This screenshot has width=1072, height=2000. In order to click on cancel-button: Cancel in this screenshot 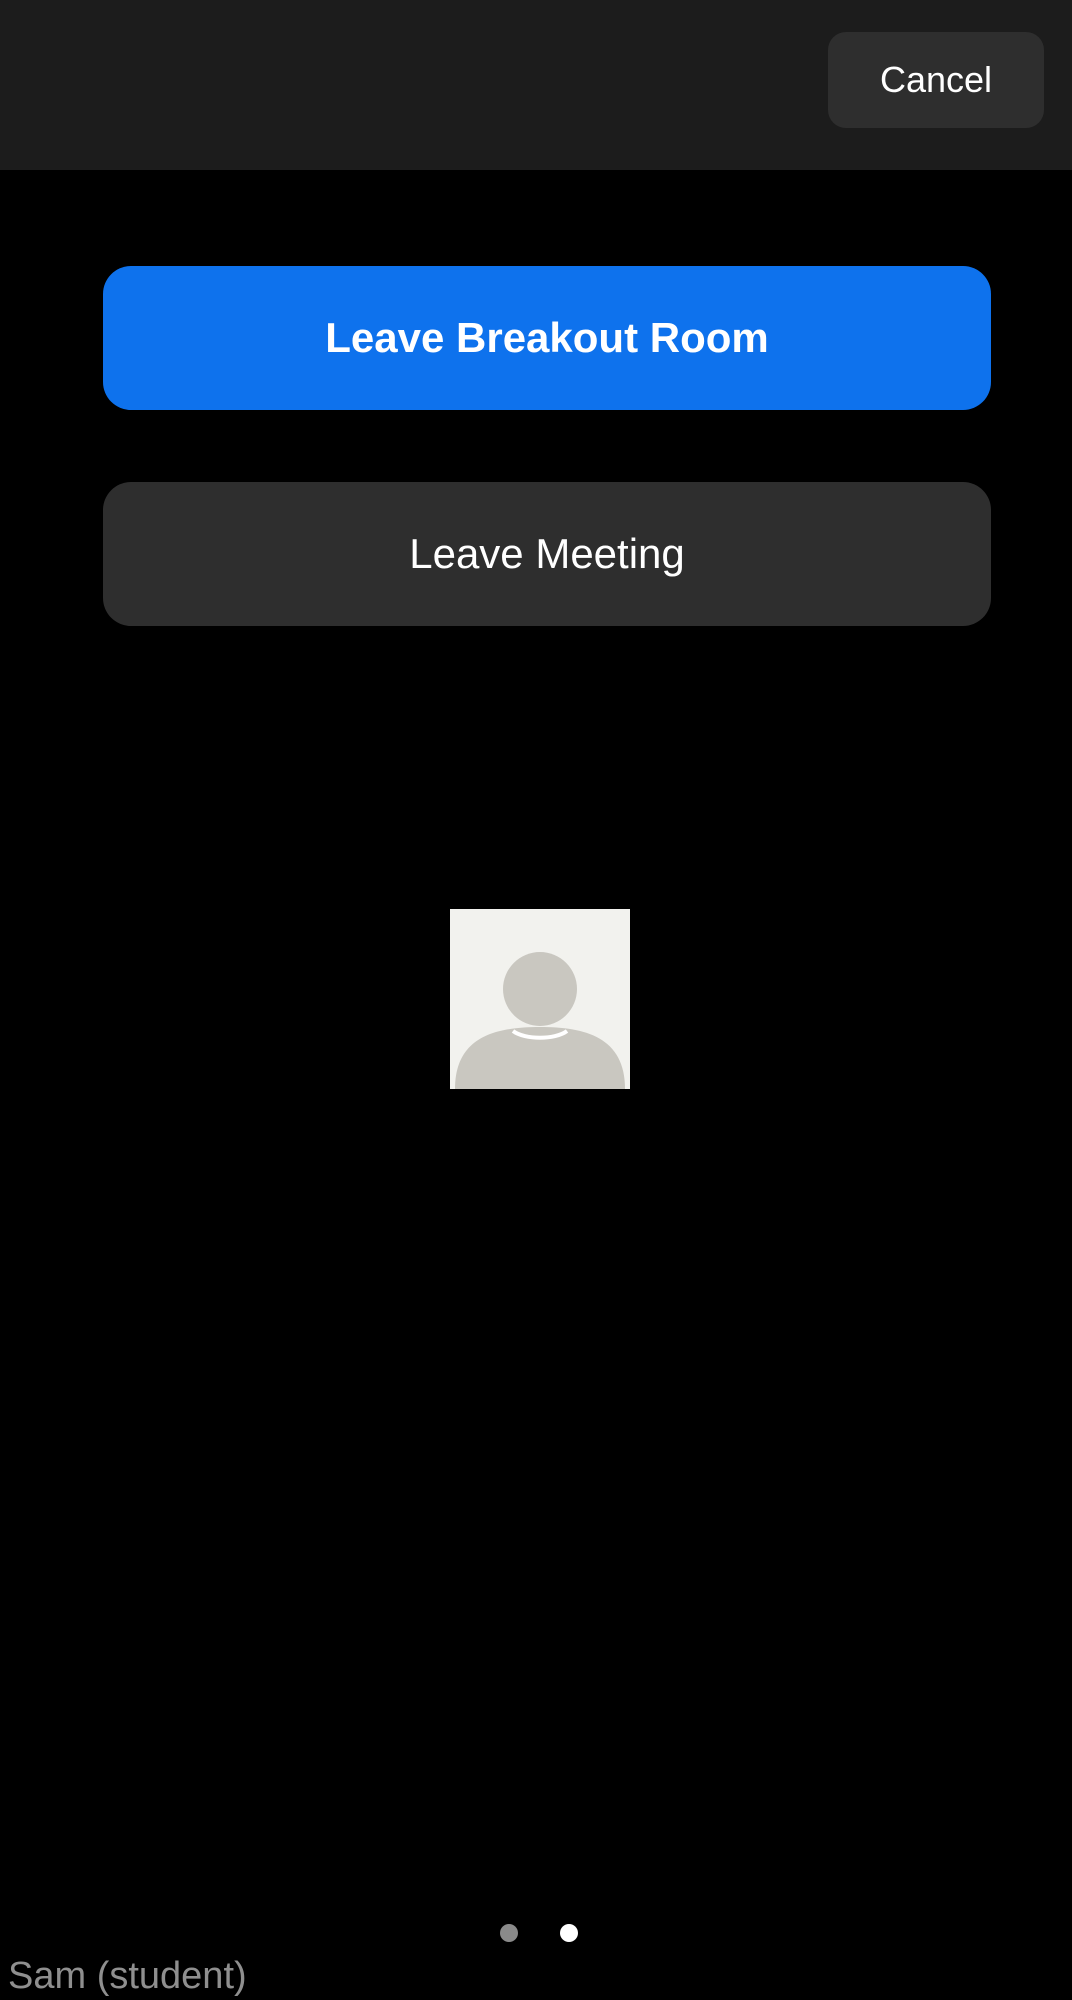, I will do `click(936, 80)`.